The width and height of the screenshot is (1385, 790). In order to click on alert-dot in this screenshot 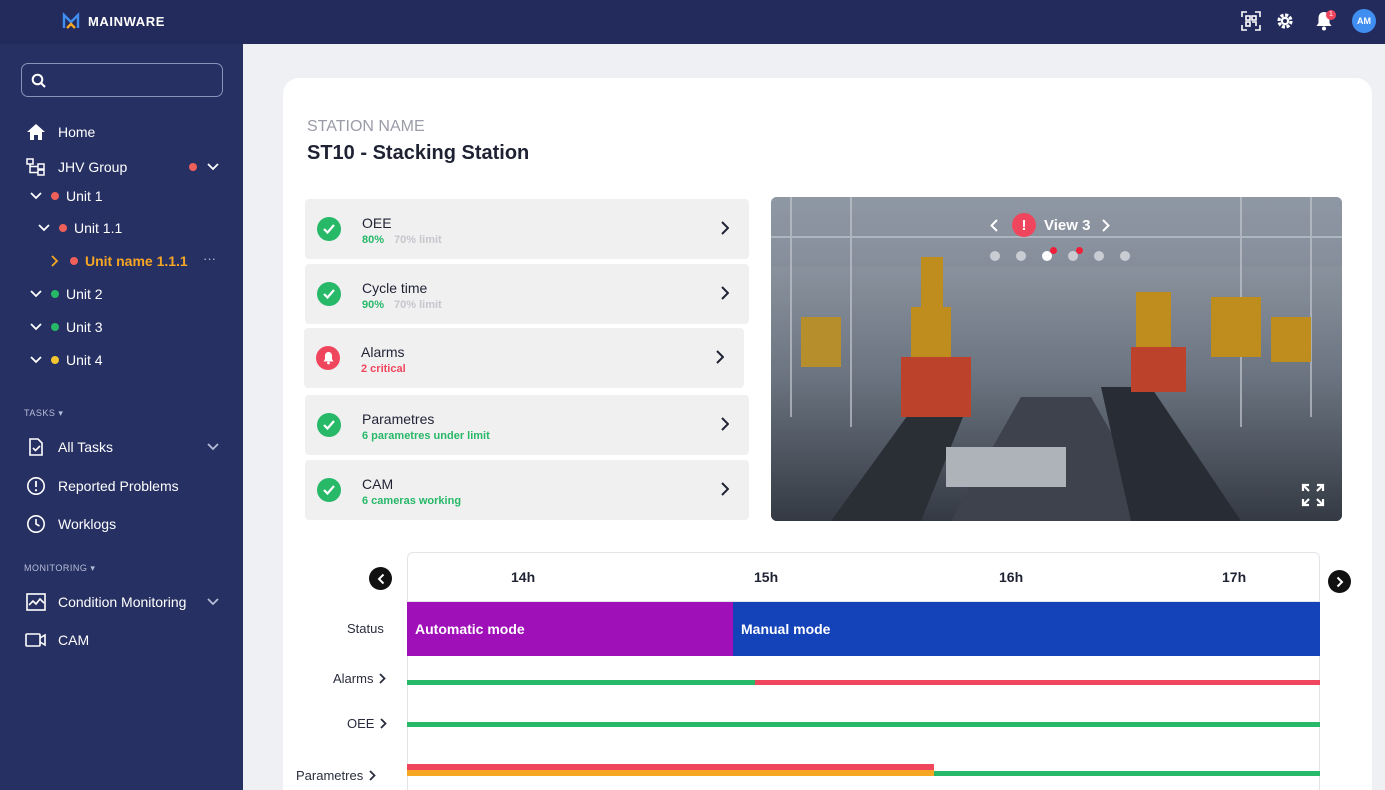, I will do `click(1053, 250)`.